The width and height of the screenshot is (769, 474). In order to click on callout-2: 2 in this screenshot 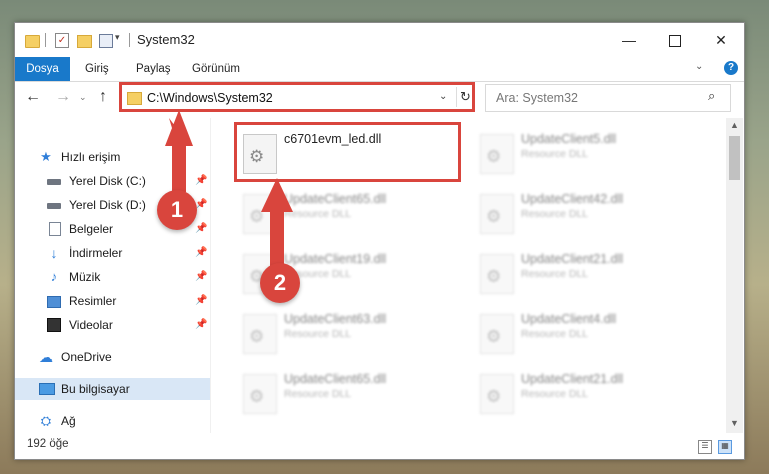, I will do `click(280, 283)`.